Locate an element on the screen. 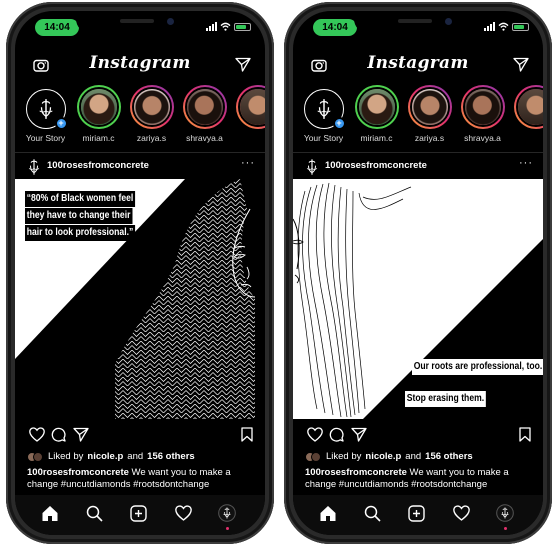  quote-line: Our roots are professional, too. is located at coordinates (477, 367).